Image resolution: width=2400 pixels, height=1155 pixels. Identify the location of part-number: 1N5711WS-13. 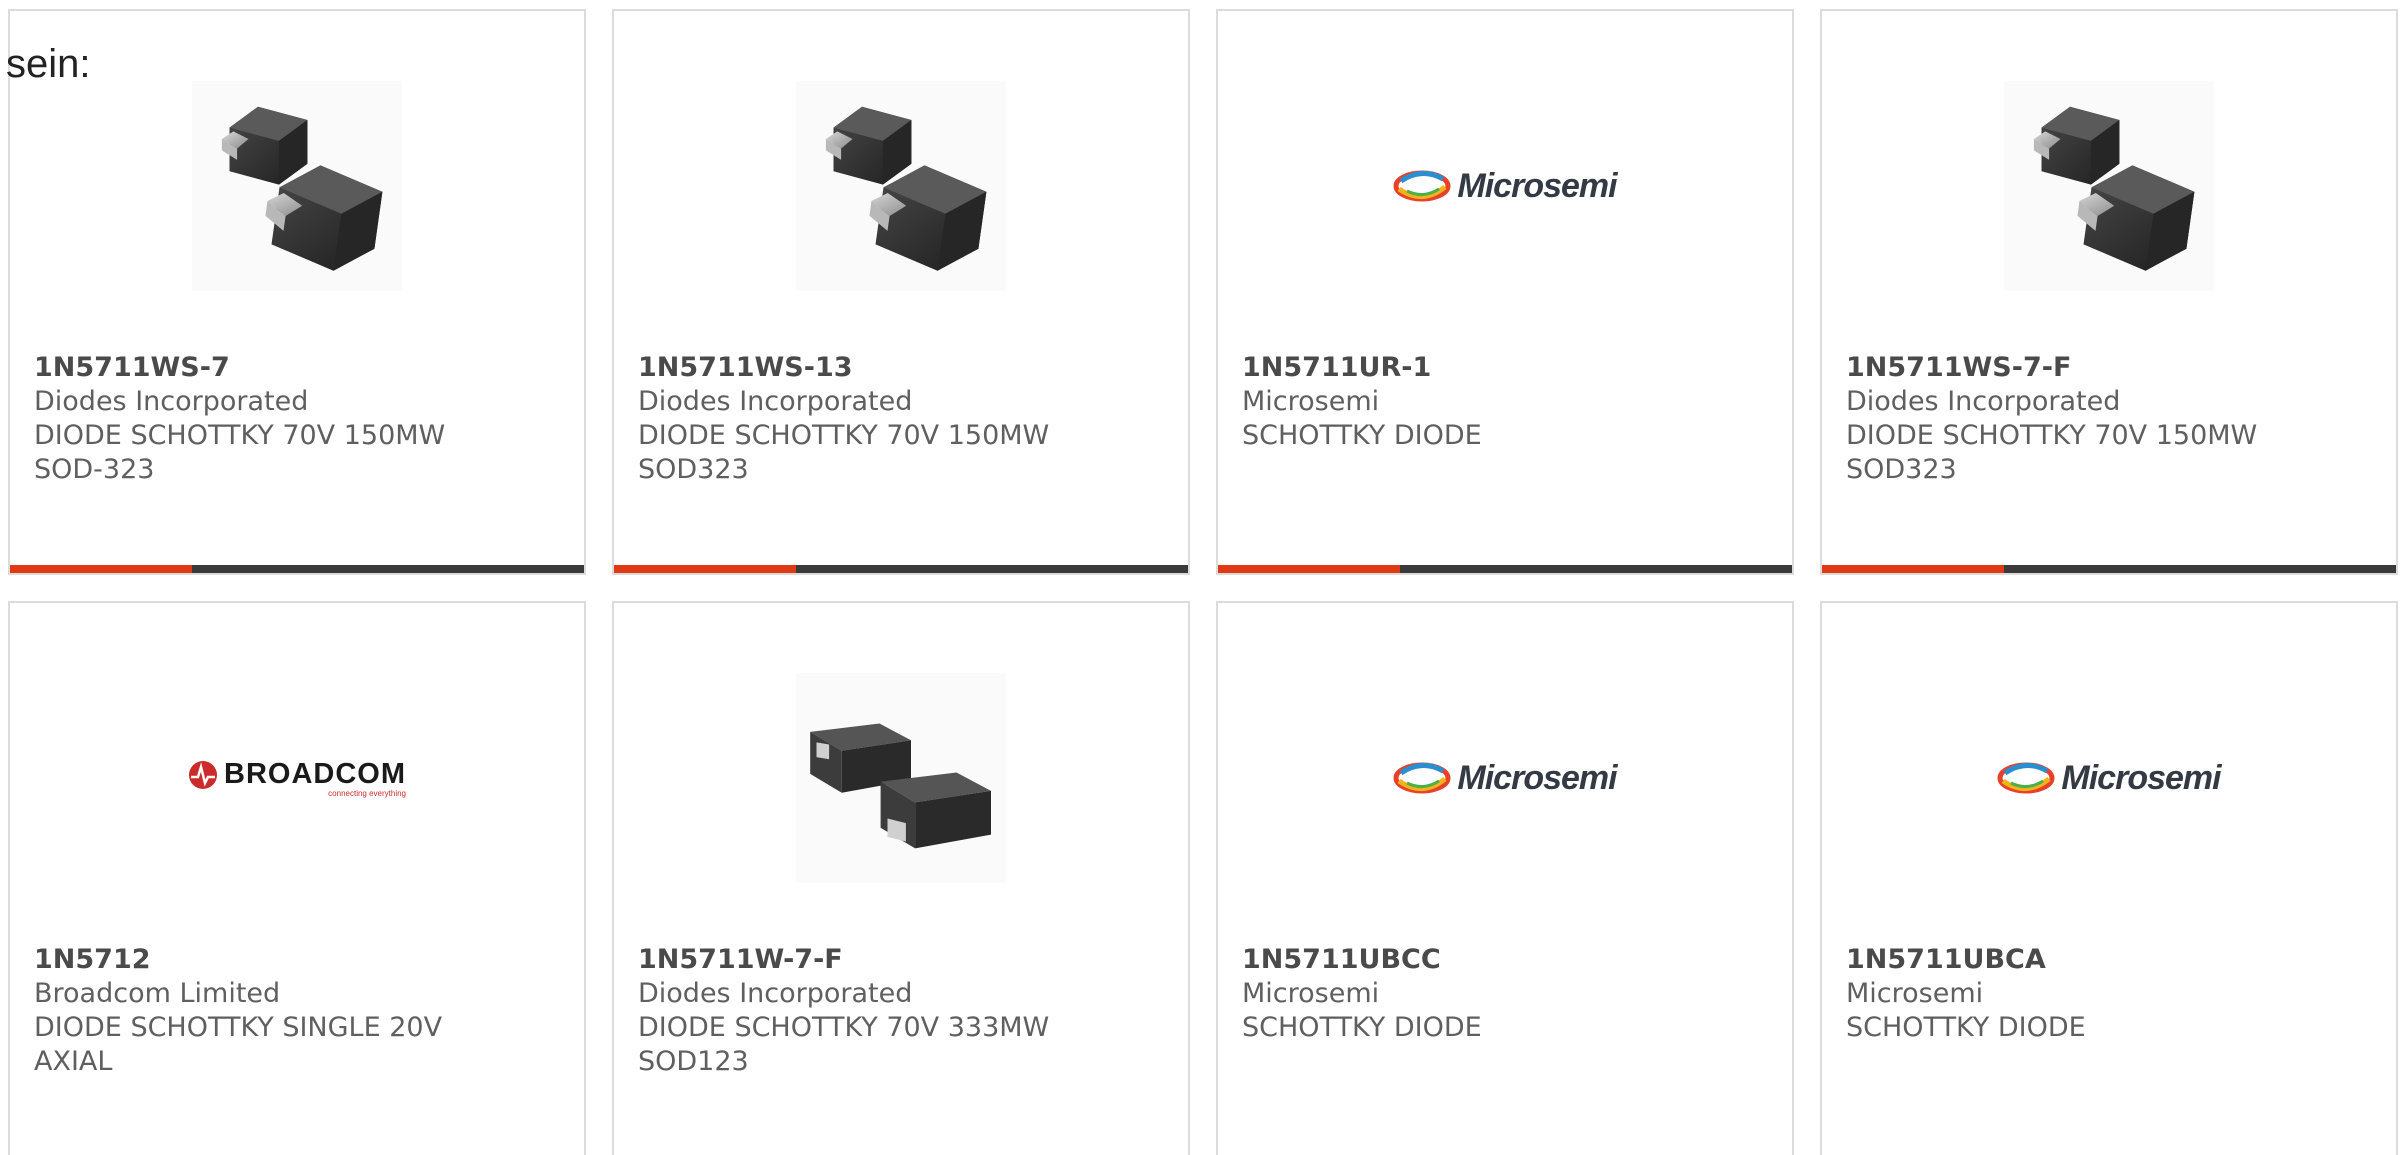
(903, 368).